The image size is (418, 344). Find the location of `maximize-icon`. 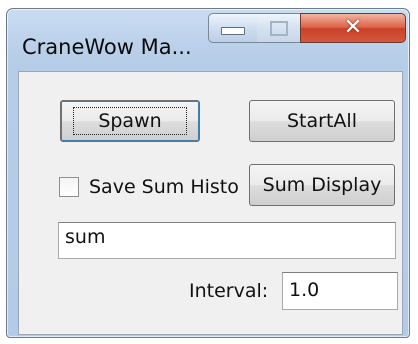

maximize-icon is located at coordinates (278, 28).